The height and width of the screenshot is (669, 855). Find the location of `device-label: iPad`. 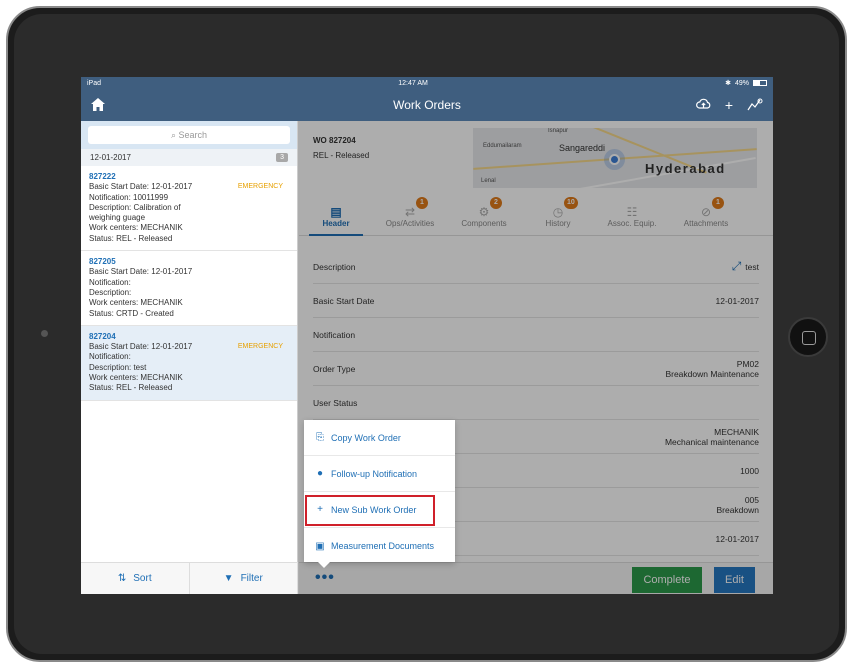

device-label: iPad is located at coordinates (94, 83).